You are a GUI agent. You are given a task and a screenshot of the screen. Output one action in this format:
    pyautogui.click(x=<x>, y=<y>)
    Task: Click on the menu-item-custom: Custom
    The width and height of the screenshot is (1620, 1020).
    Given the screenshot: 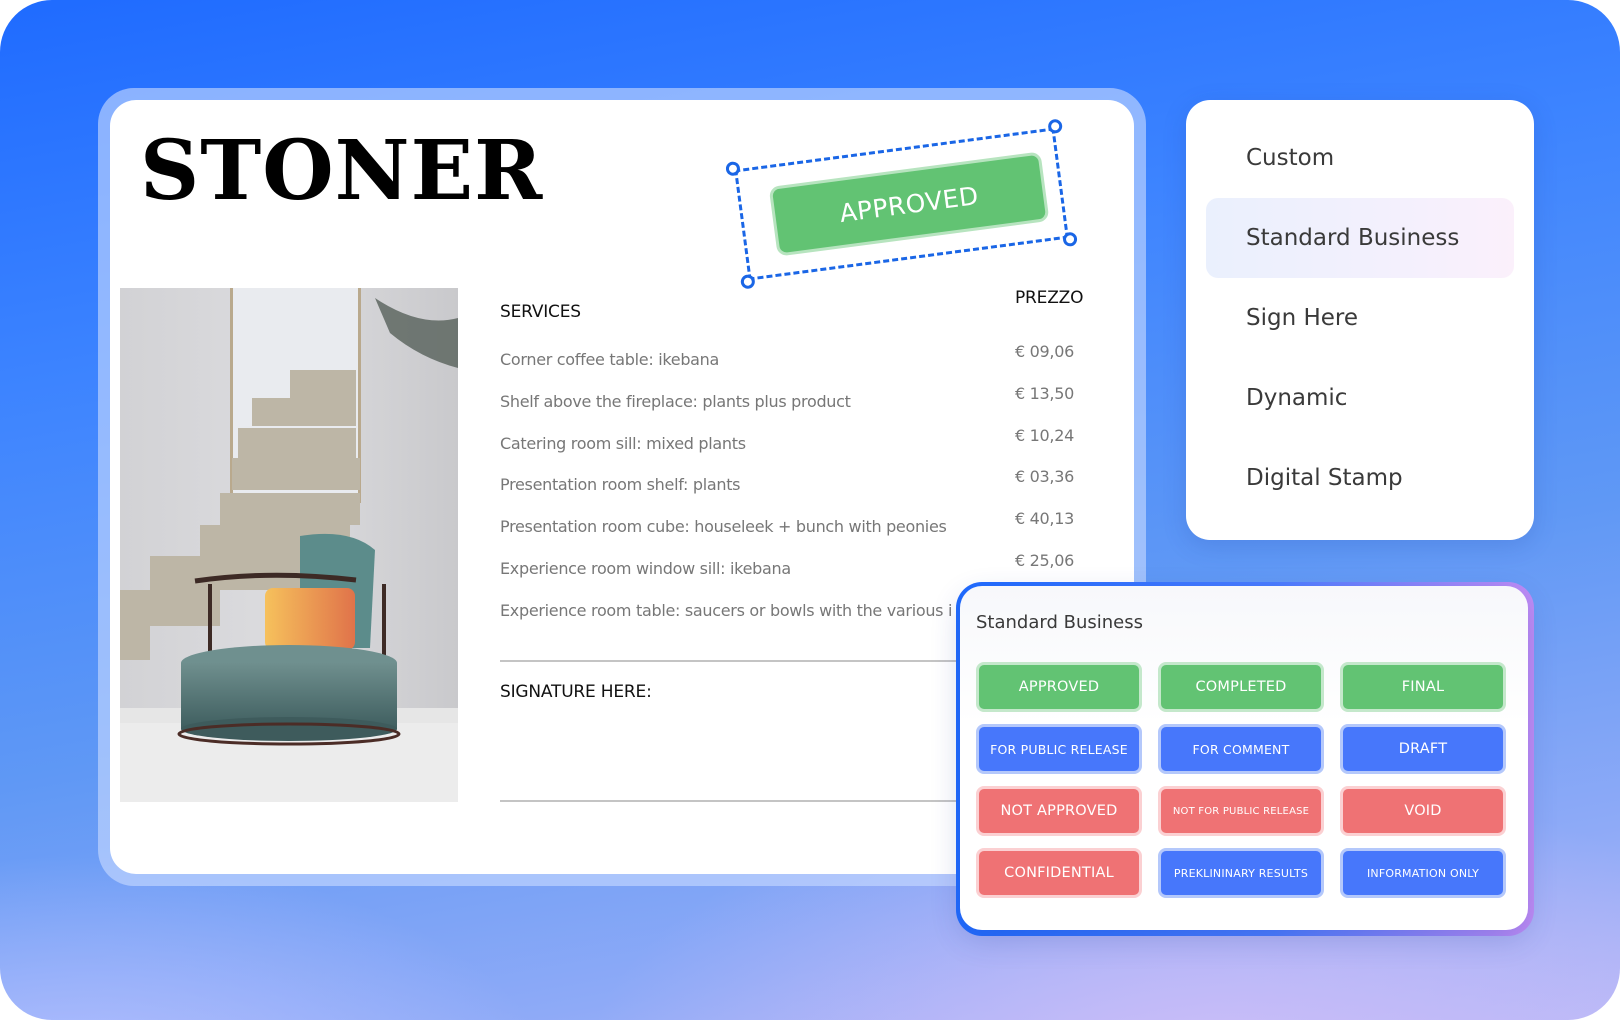 What is the action you would take?
    pyautogui.click(x=1360, y=158)
    